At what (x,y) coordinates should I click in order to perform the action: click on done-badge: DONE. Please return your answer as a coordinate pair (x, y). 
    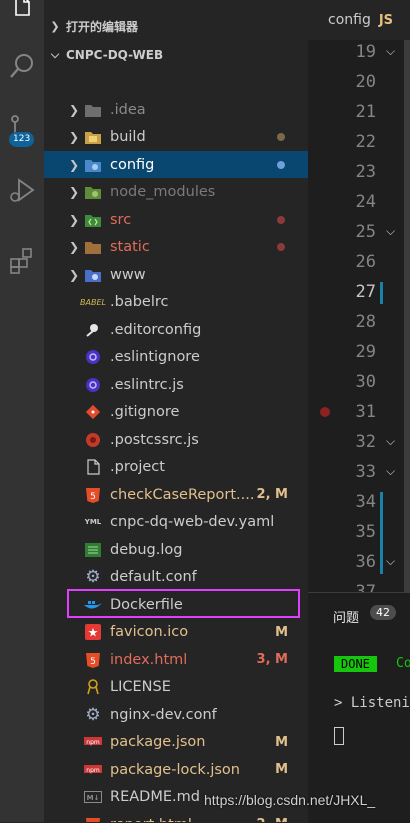
    Looking at the image, I should click on (355, 664).